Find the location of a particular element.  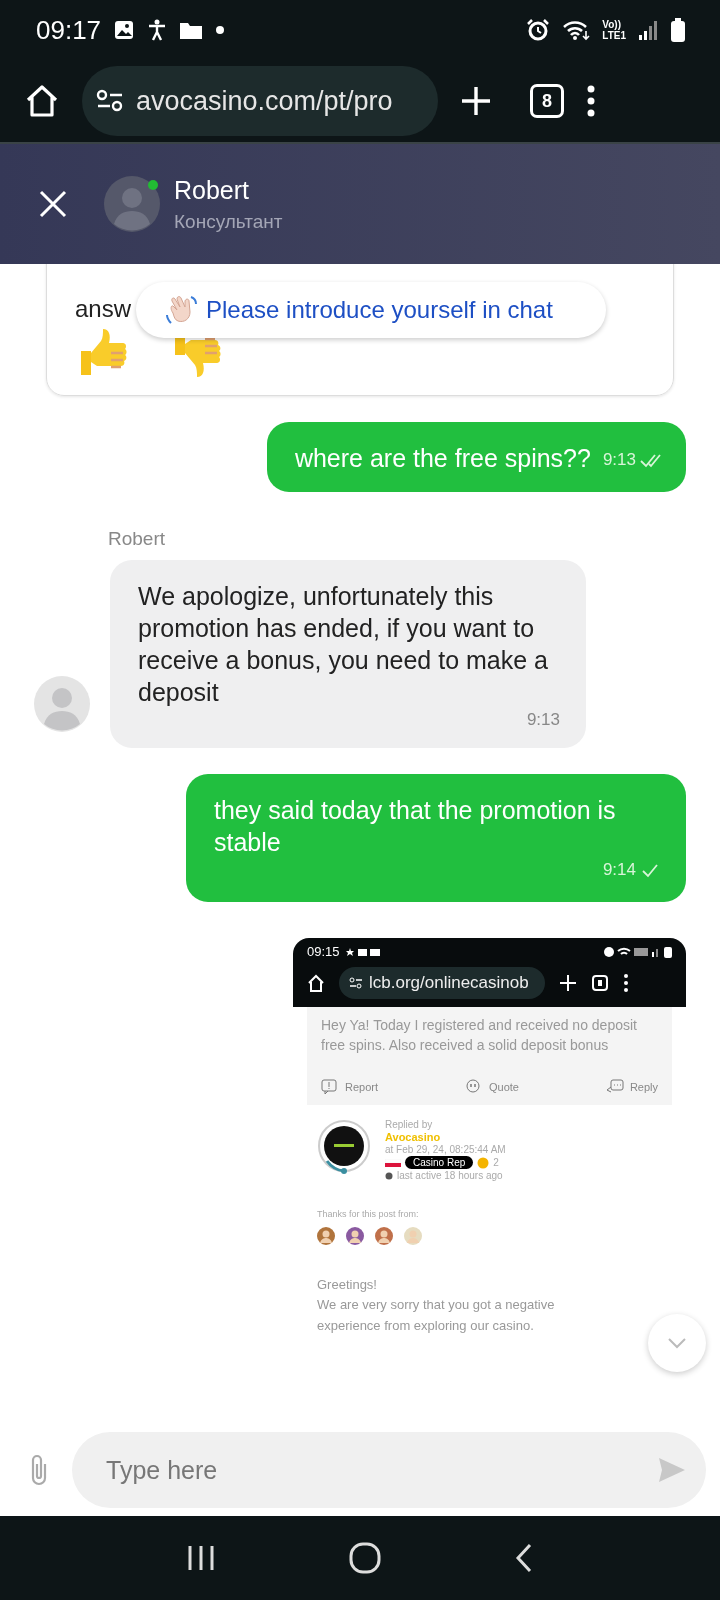

close-icon is located at coordinates (53, 204).